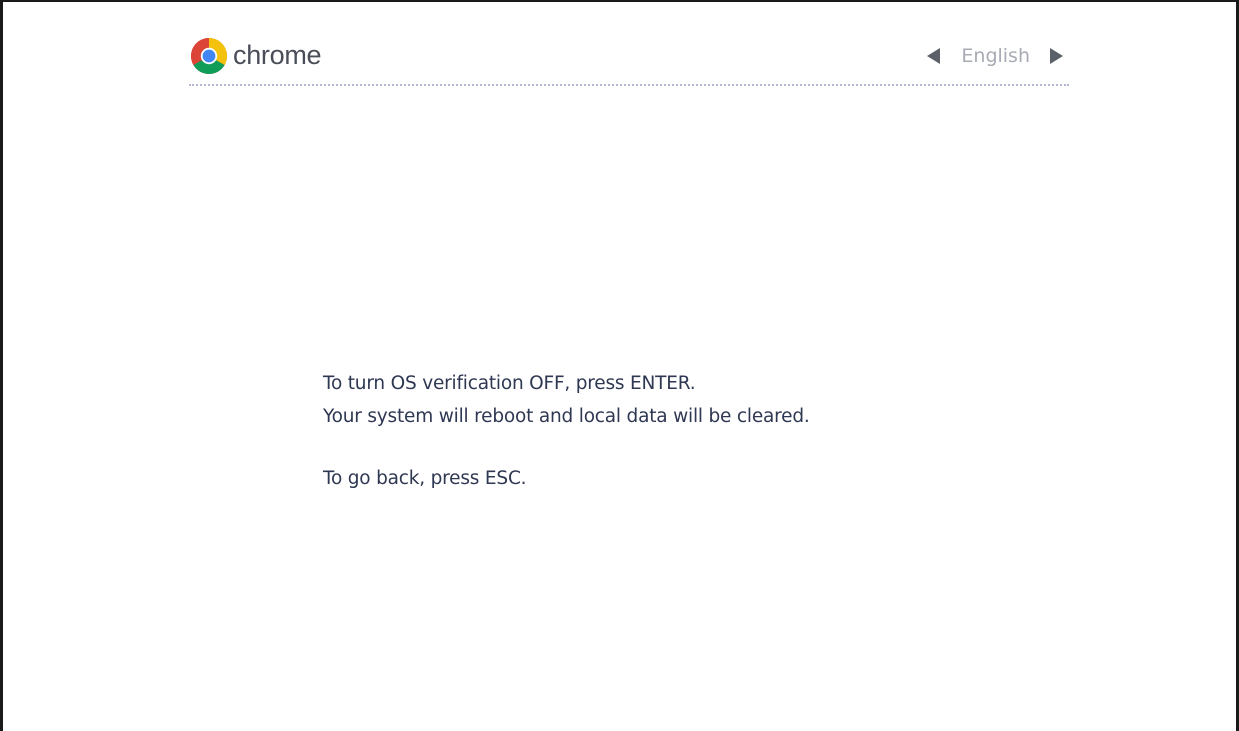 This screenshot has height=731, width=1239. What do you see at coordinates (1056, 56) in the screenshot?
I see `right-triangle-icon` at bounding box center [1056, 56].